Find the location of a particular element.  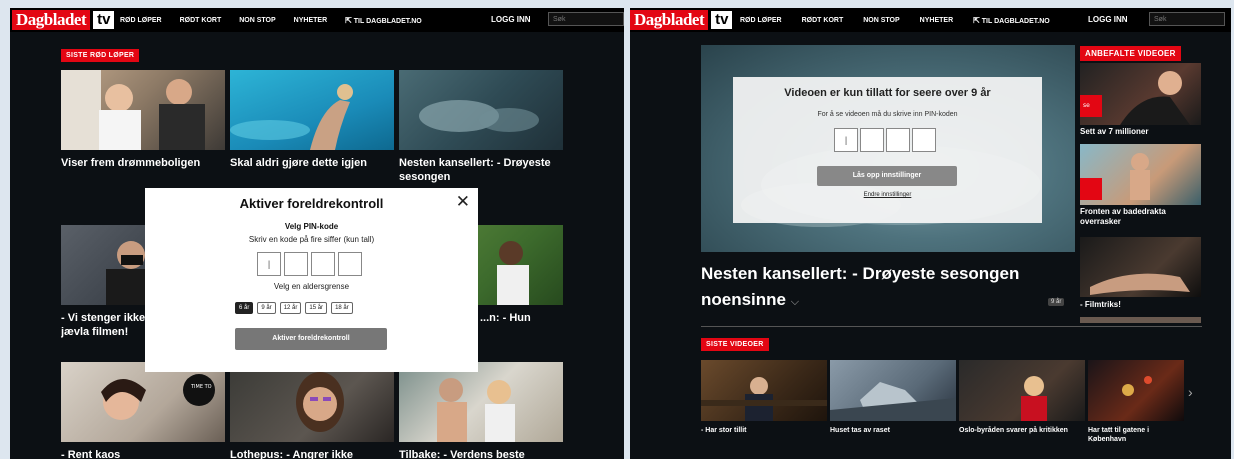

age-limit-options: 6 år 9 år 12 år 15 år 18 år is located at coordinates (294, 308).